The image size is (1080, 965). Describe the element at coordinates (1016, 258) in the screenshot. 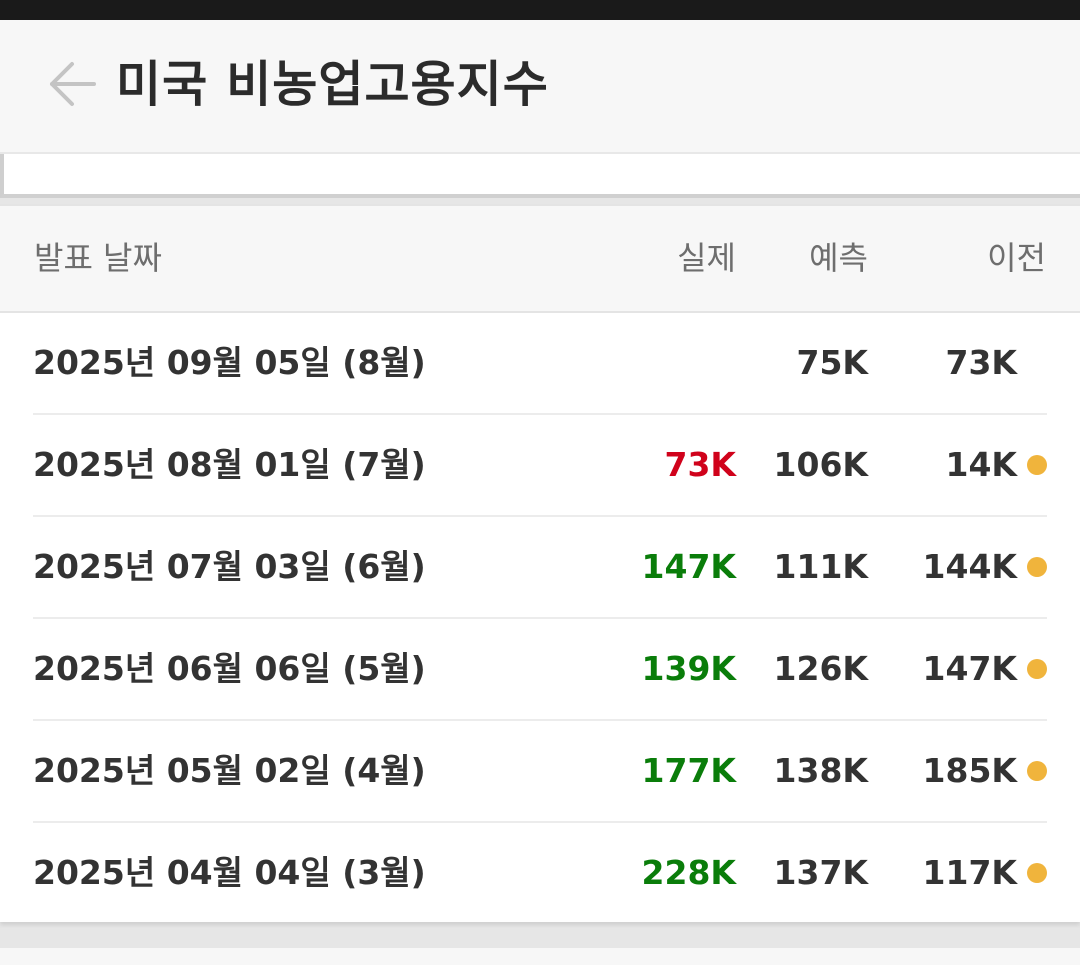

I see `column-header-previous: 이전` at that location.